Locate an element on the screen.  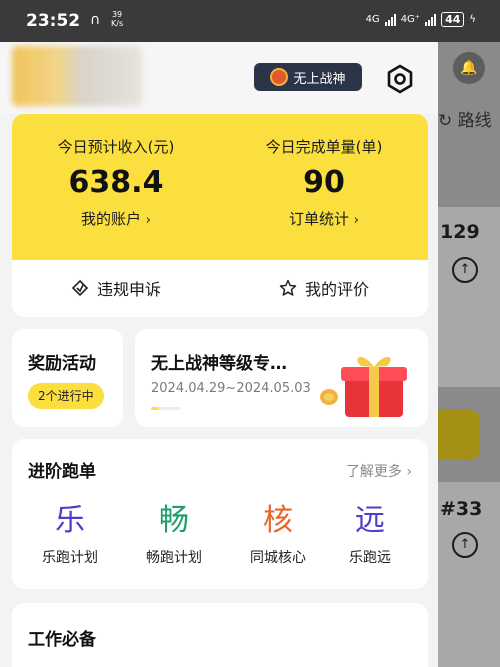
profile-header: 无上战神 is located at coordinates (219, 78).